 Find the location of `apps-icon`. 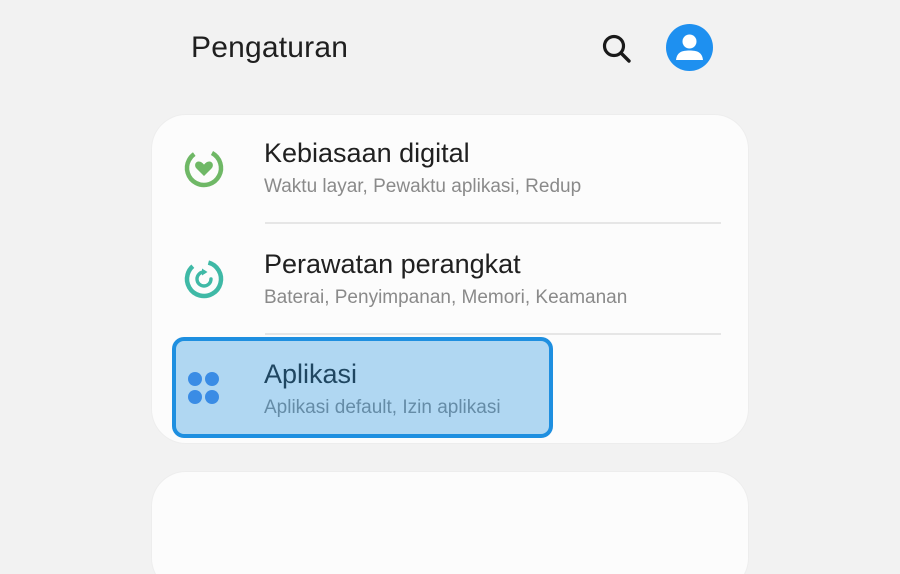

apps-icon is located at coordinates (203, 388).